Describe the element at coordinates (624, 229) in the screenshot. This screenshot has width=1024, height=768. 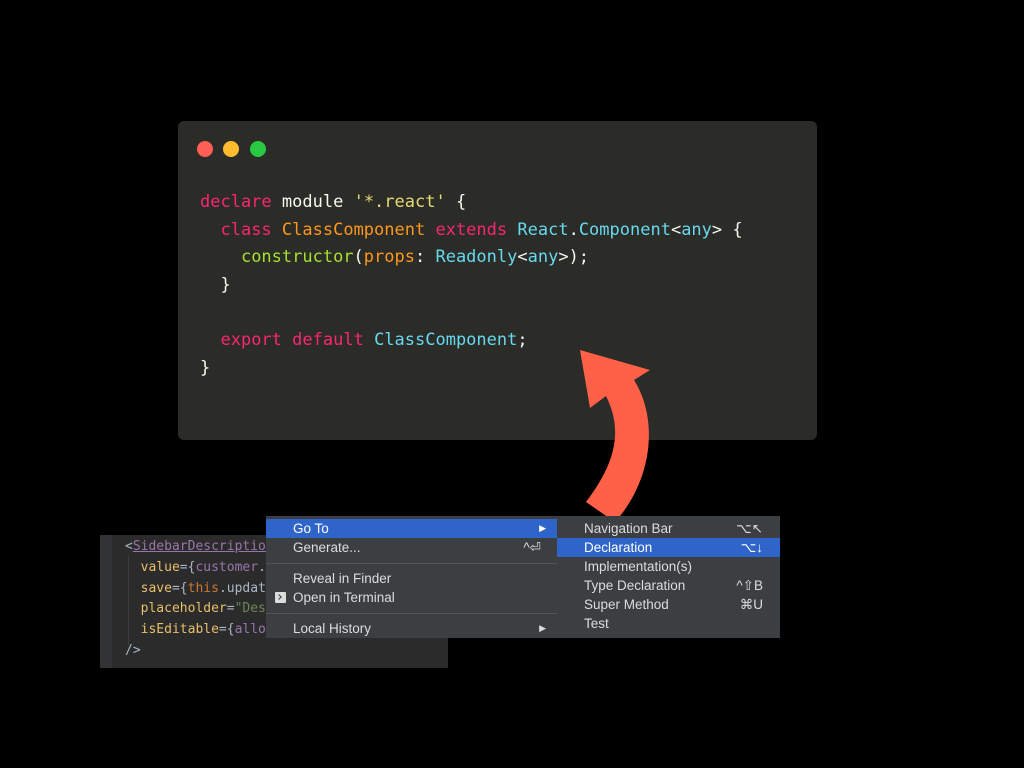
I see `code-token: Component` at that location.